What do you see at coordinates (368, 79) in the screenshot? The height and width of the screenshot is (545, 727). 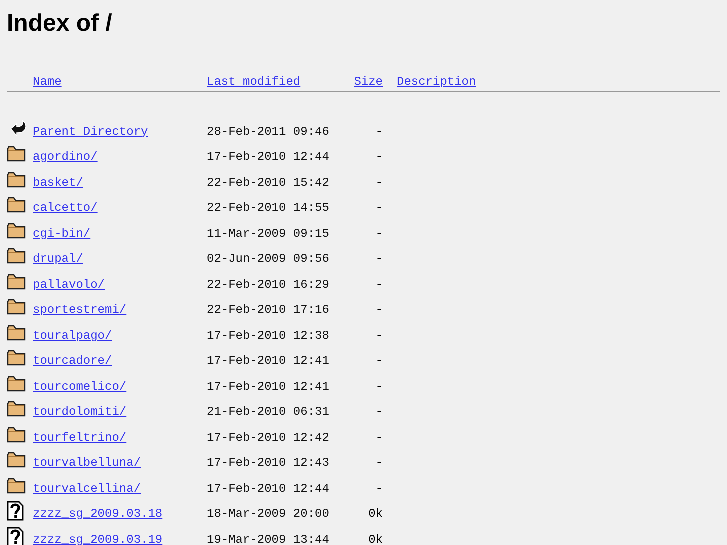 I see `column-header-link: Size` at bounding box center [368, 79].